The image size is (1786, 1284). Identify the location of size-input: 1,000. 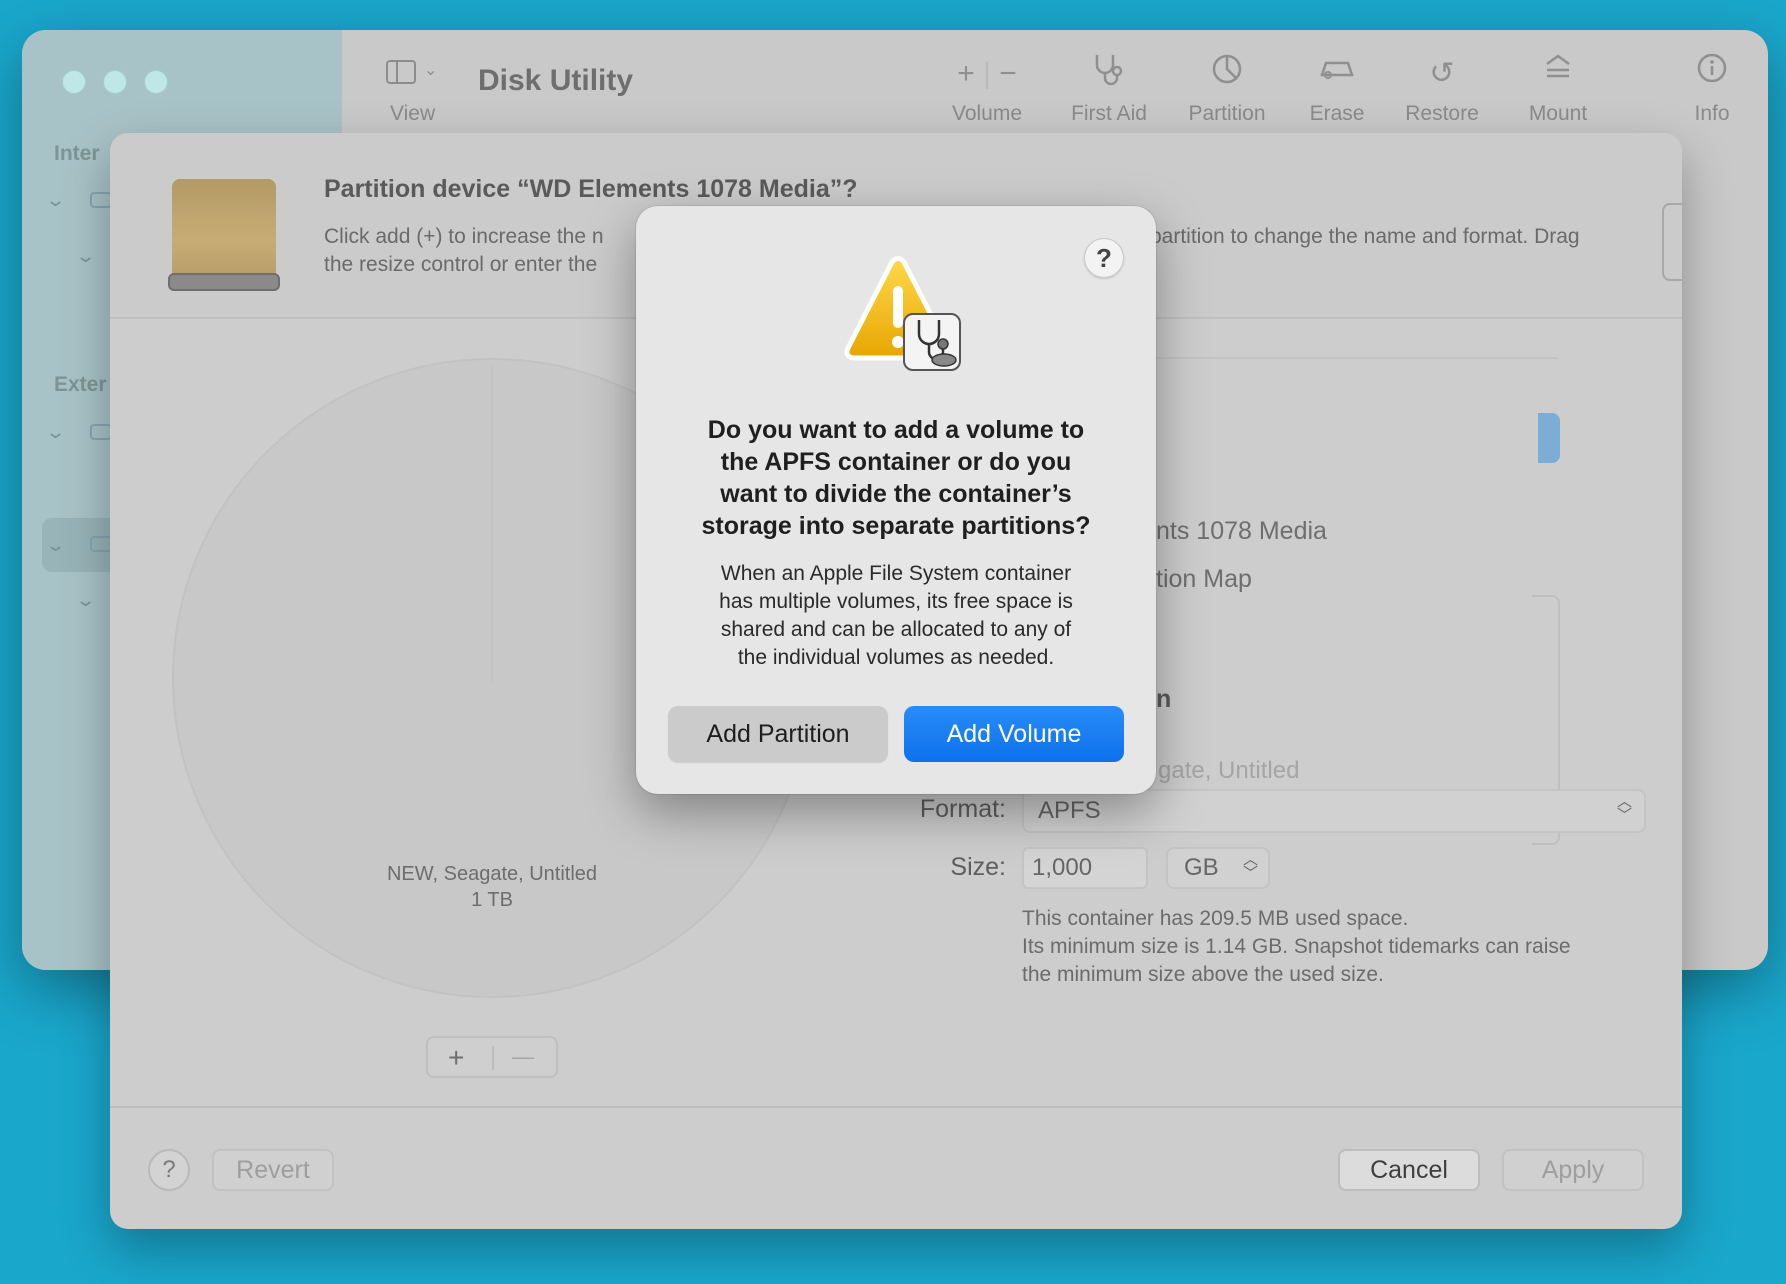
(1085, 868).